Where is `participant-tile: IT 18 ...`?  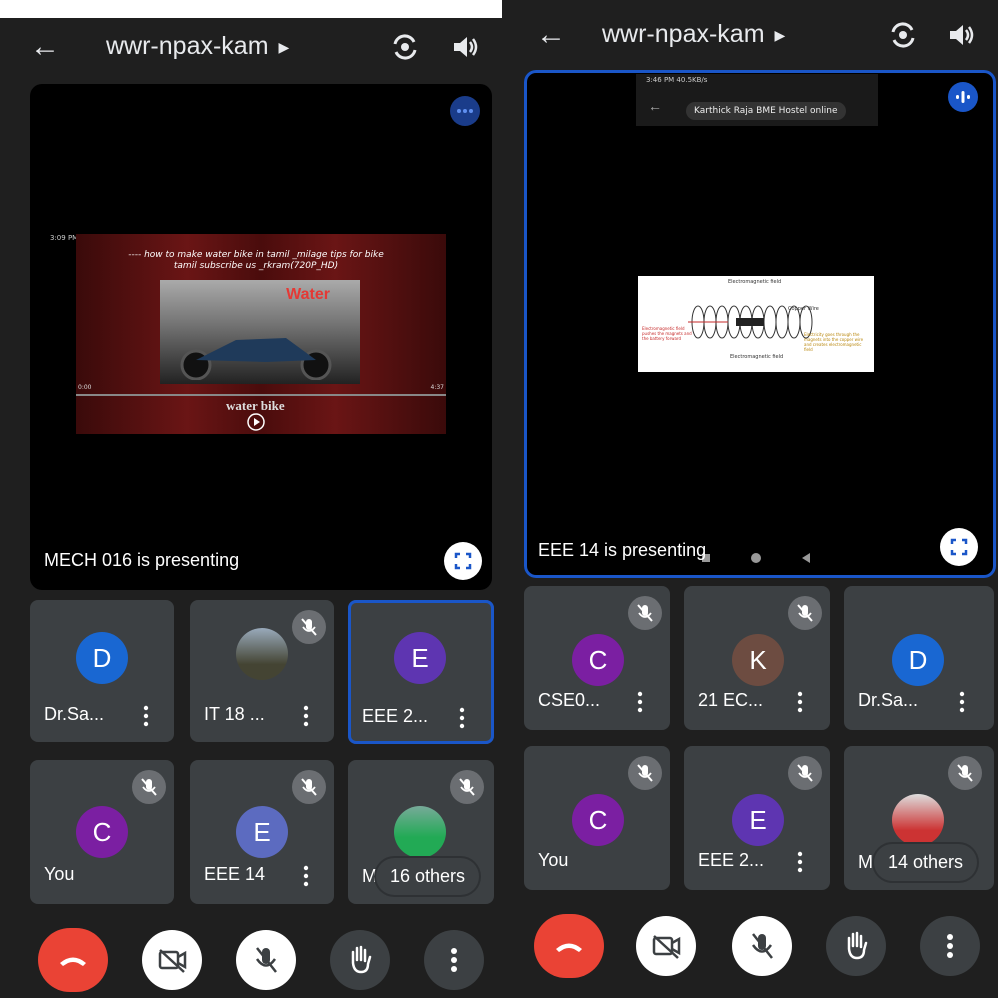
participant-tile: IT 18 ... is located at coordinates (262, 671).